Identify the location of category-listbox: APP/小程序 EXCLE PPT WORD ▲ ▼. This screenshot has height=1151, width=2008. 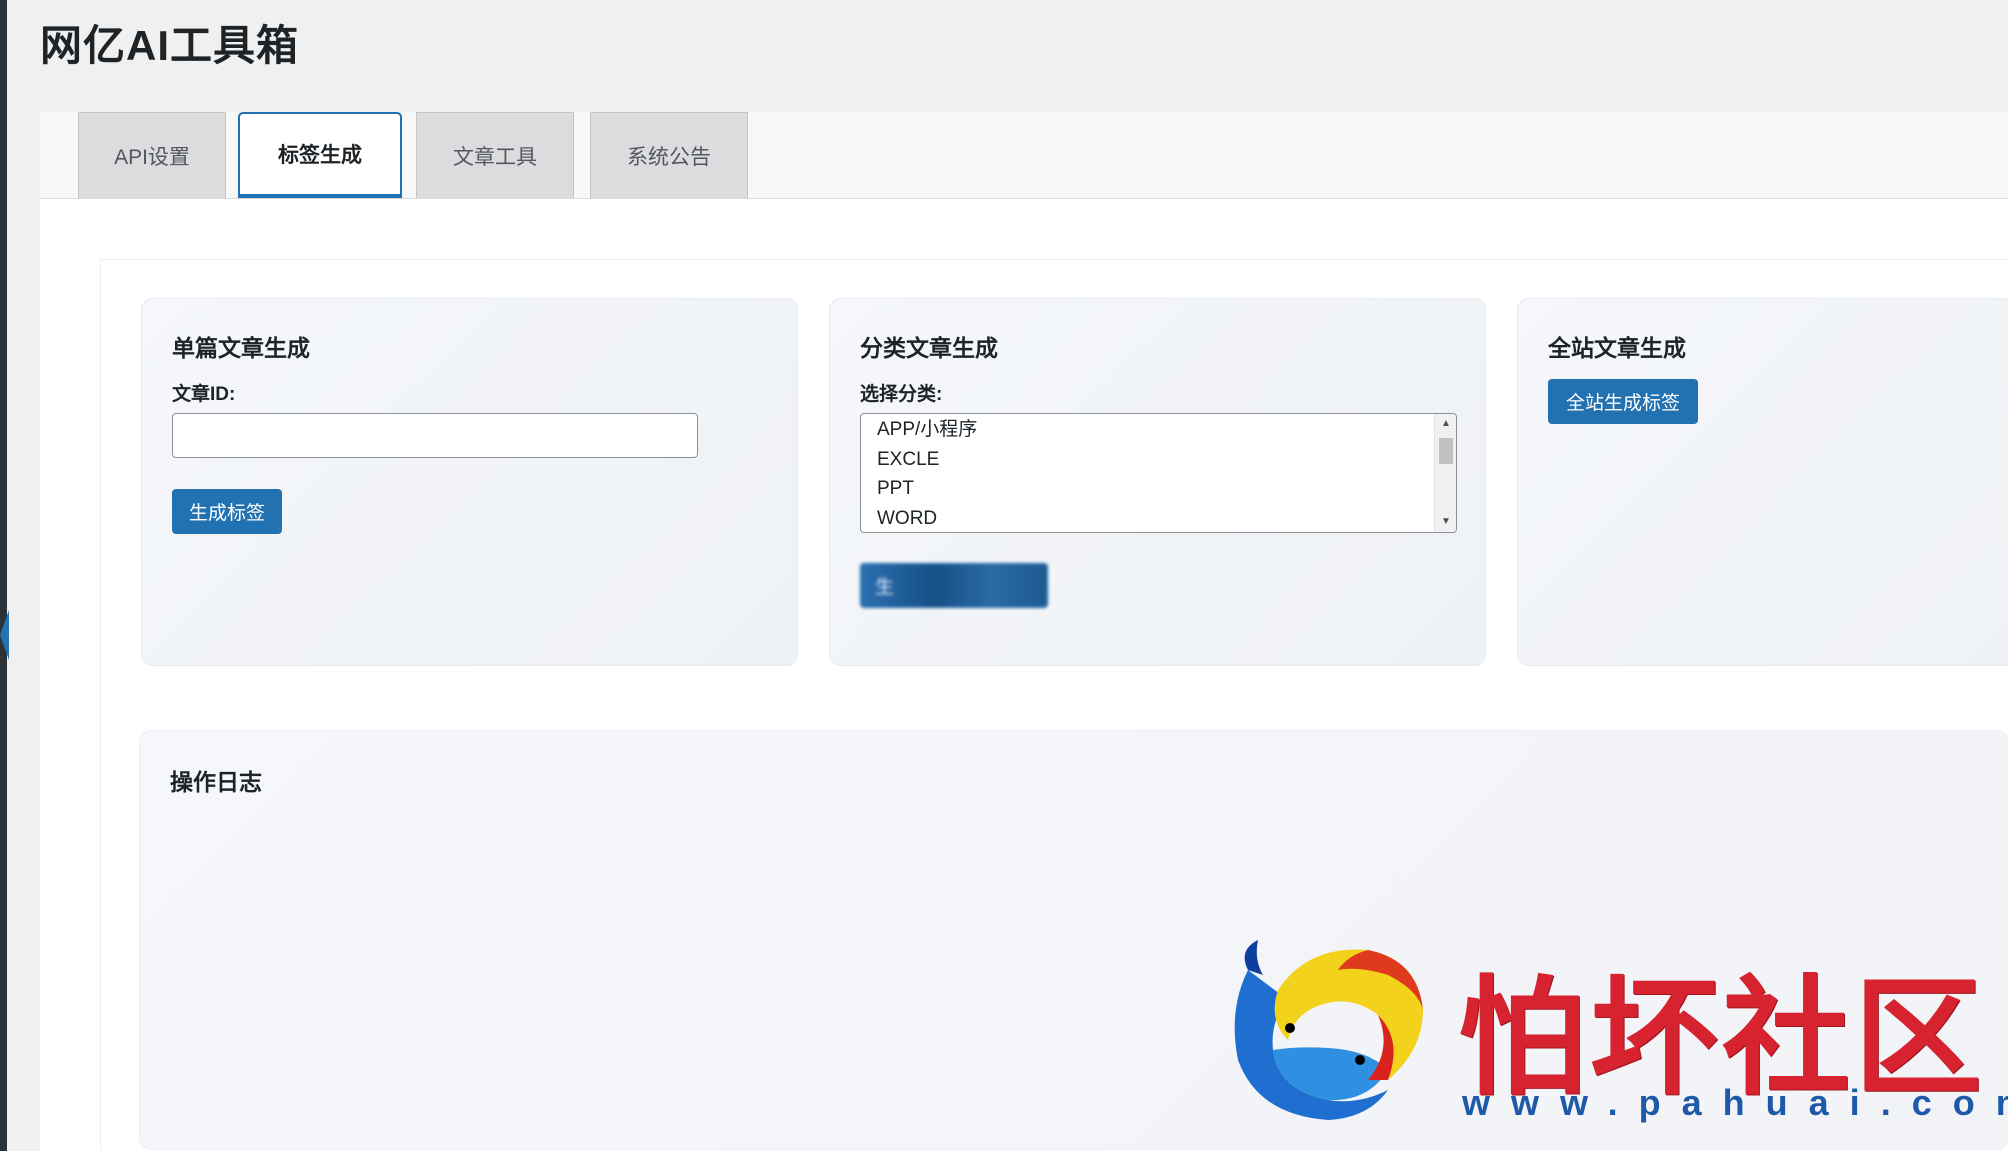
(1158, 473).